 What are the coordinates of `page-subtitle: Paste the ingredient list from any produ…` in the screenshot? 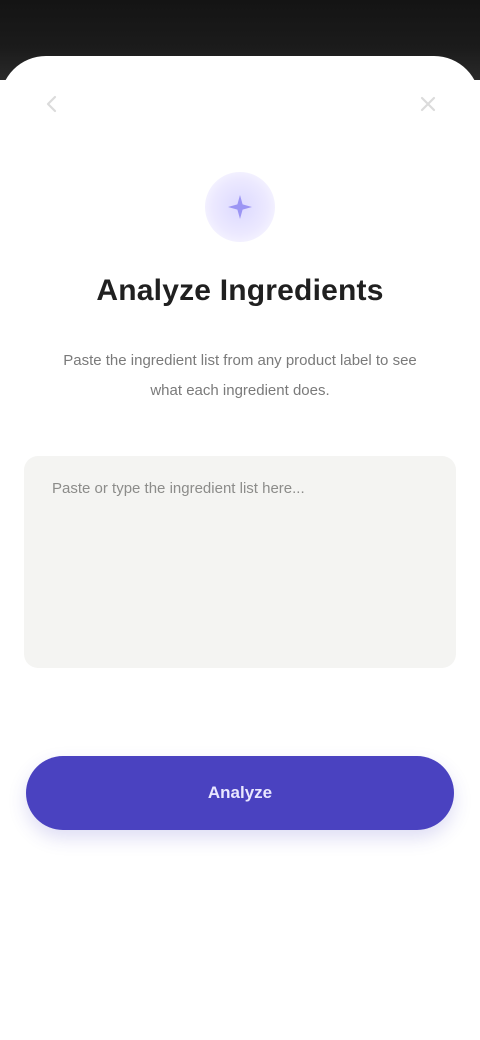 It's located at (240, 375).